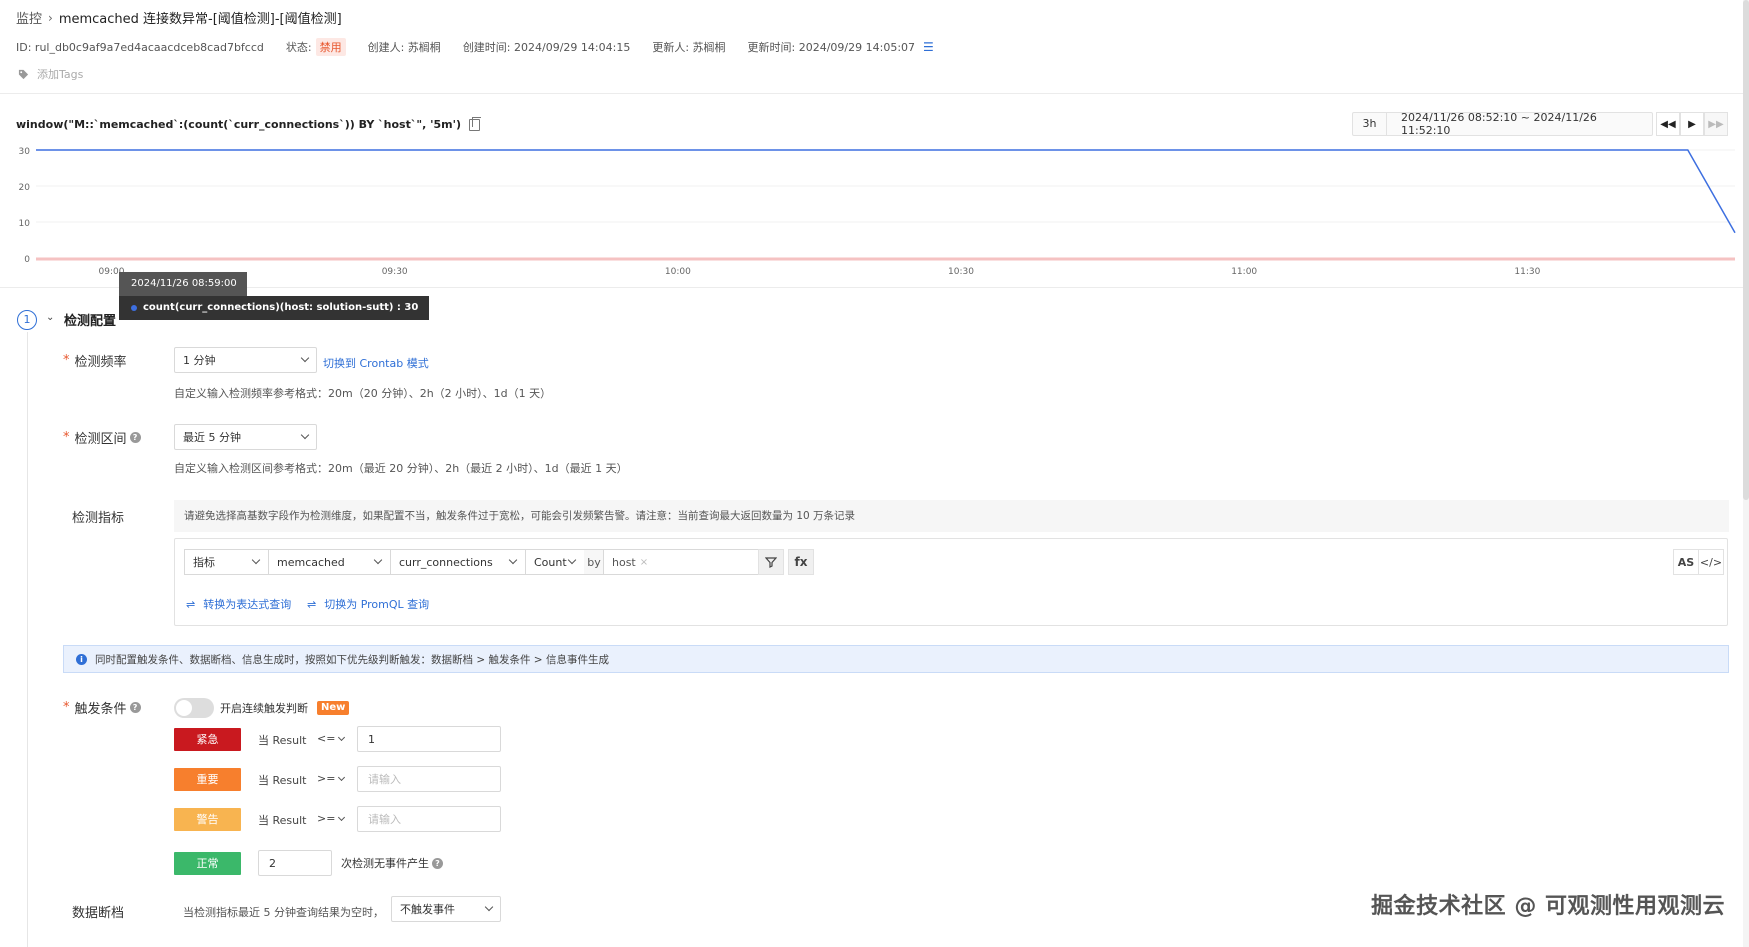 This screenshot has height=947, width=1749. I want to click on switch-expression-link: ⇌ 转换为表达式查询, so click(238, 604).